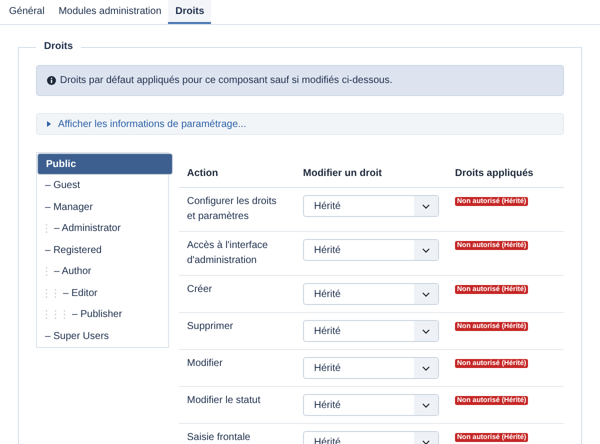 This screenshot has height=444, width=600. Describe the element at coordinates (110, 12) in the screenshot. I see `tab: Modules administration` at that location.